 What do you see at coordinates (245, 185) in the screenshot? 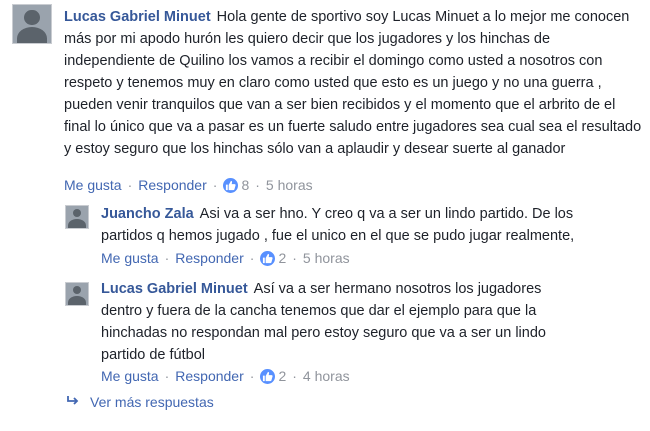
I see `like-count: 8` at bounding box center [245, 185].